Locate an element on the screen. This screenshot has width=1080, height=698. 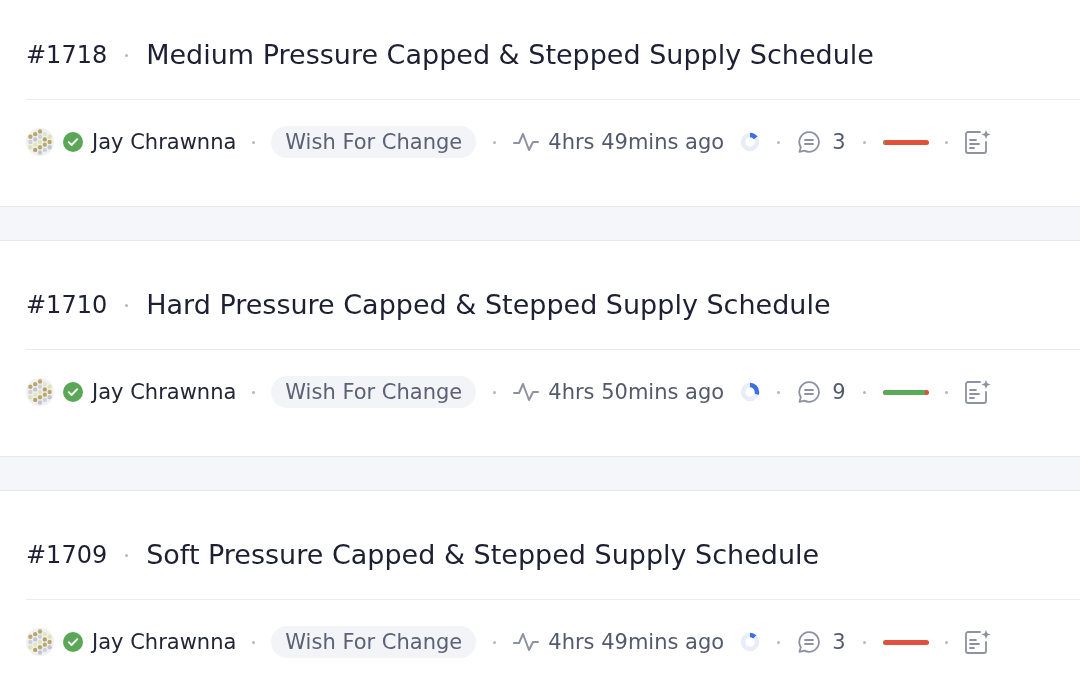
proposal-number: #1718 is located at coordinates (67, 55).